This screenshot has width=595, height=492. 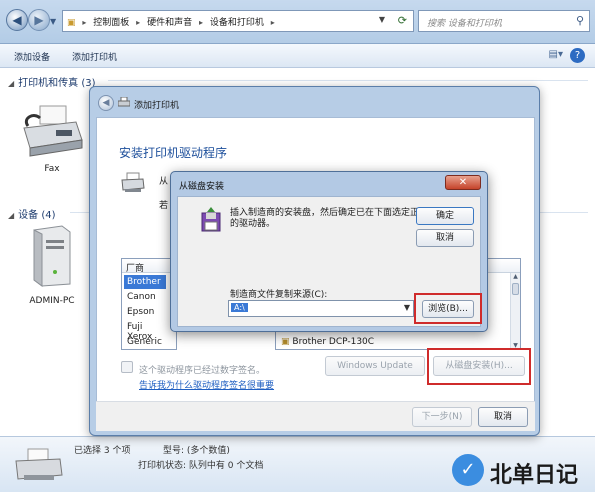 What do you see at coordinates (173, 153) in the screenshot?
I see `install-driver-heading: 安装打印机驱动程序` at bounding box center [173, 153].